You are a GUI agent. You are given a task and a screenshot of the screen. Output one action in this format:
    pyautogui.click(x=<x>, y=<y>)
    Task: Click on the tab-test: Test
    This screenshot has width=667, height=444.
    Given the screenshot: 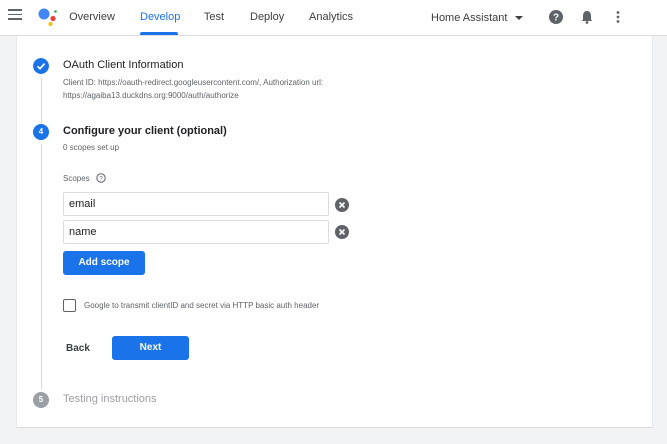 What is the action you would take?
    pyautogui.click(x=214, y=18)
    